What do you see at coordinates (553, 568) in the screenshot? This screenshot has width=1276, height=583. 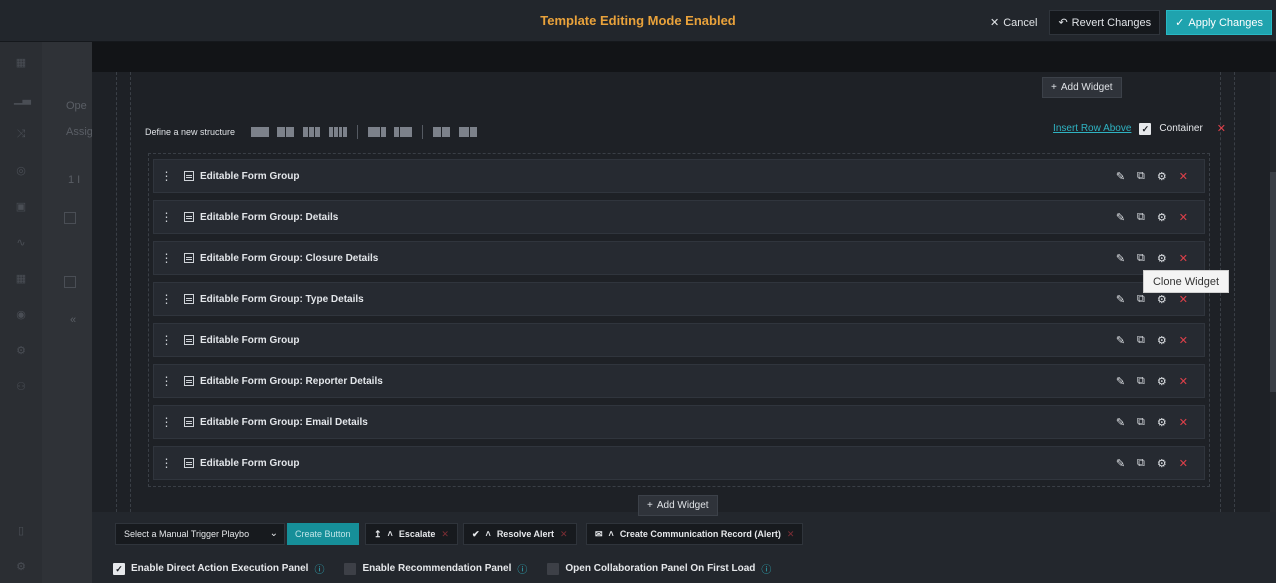 I see `collaboration-checkbox` at bounding box center [553, 568].